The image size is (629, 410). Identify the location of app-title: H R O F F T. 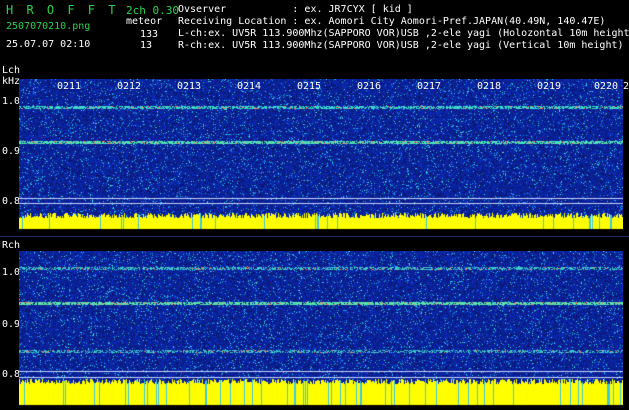
(62, 10).